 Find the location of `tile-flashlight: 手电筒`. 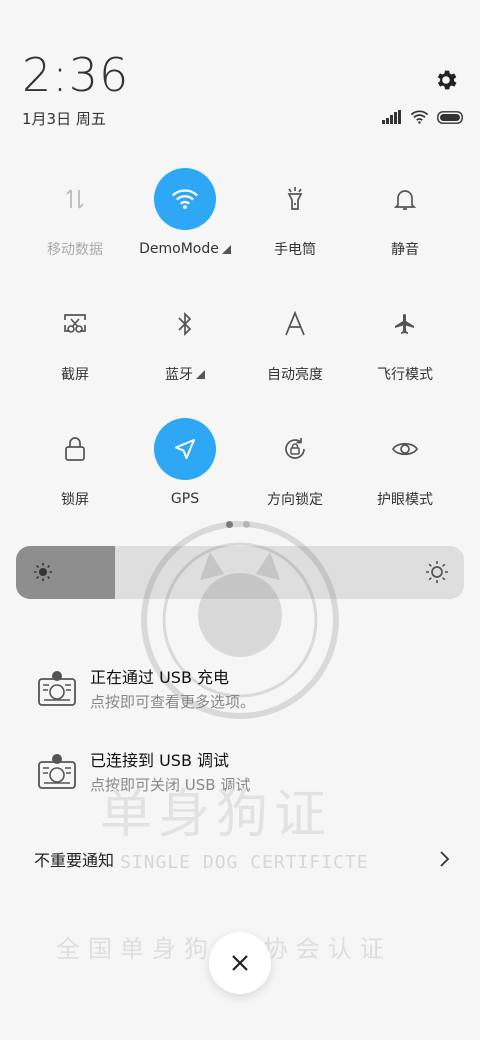

tile-flashlight: 手电筒 is located at coordinates (295, 213).